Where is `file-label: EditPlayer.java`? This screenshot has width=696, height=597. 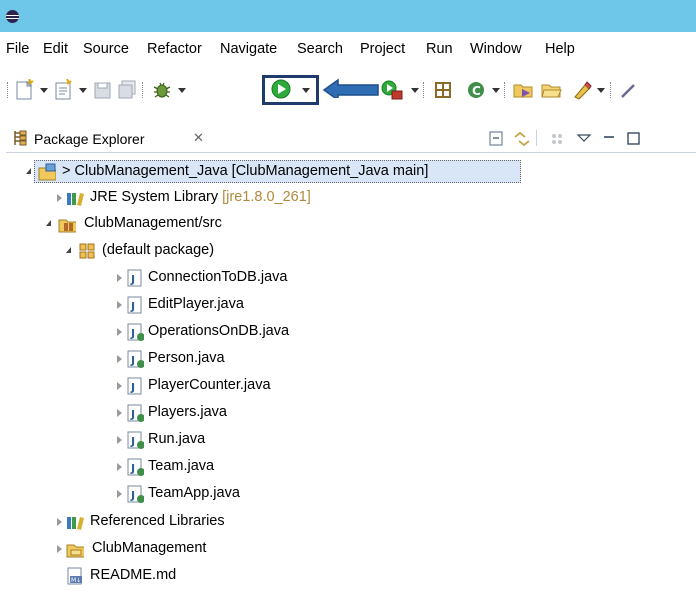
file-label: EditPlayer.java is located at coordinates (196, 304).